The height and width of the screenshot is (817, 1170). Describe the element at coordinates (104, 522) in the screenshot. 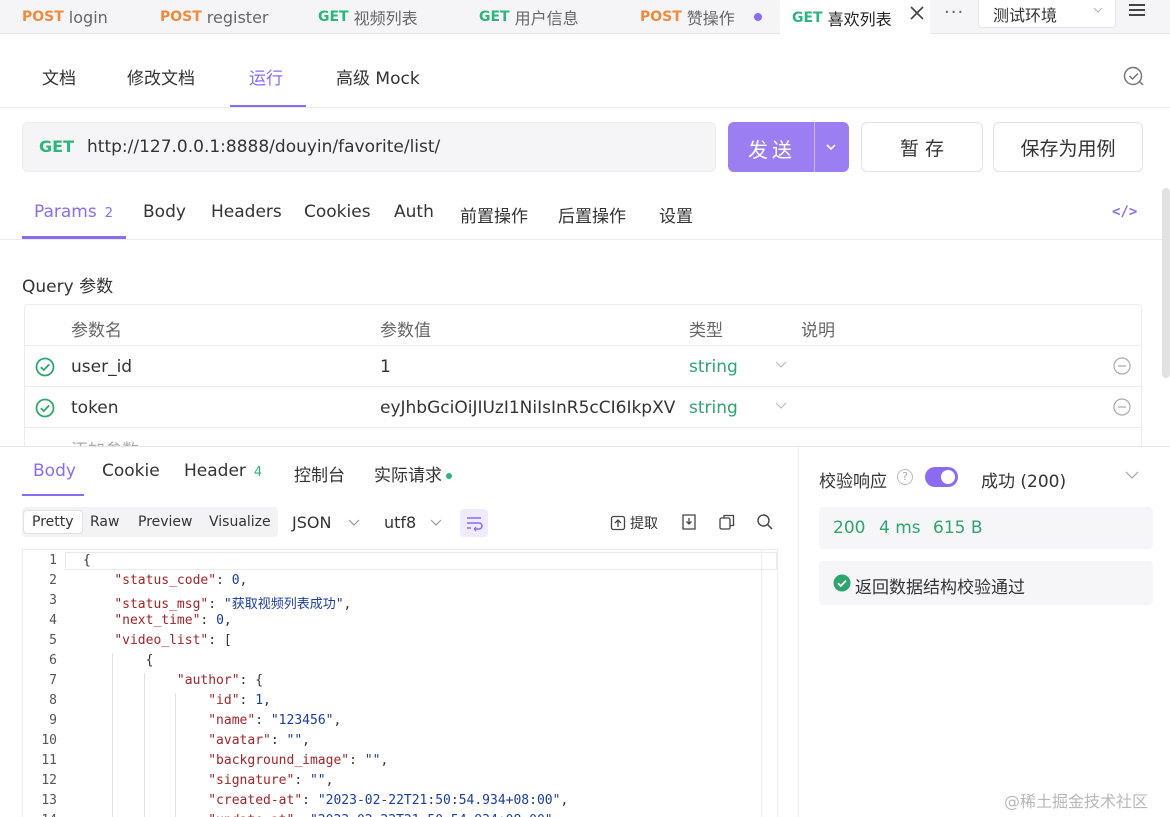

I see `view-mode-raw: Raw` at that location.